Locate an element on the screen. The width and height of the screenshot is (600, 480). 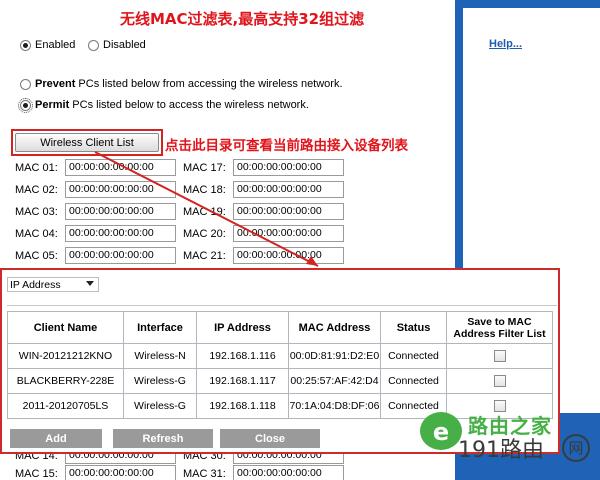
watermark-badge: 网 is located at coordinates (576, 448).